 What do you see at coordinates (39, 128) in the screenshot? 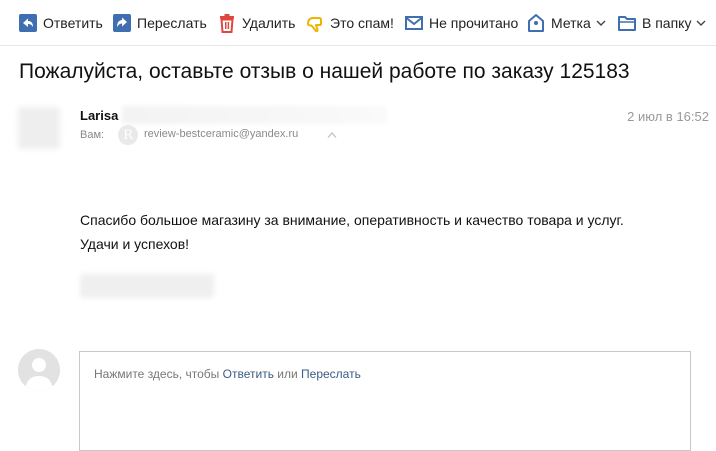
I see `sender-avatar` at bounding box center [39, 128].